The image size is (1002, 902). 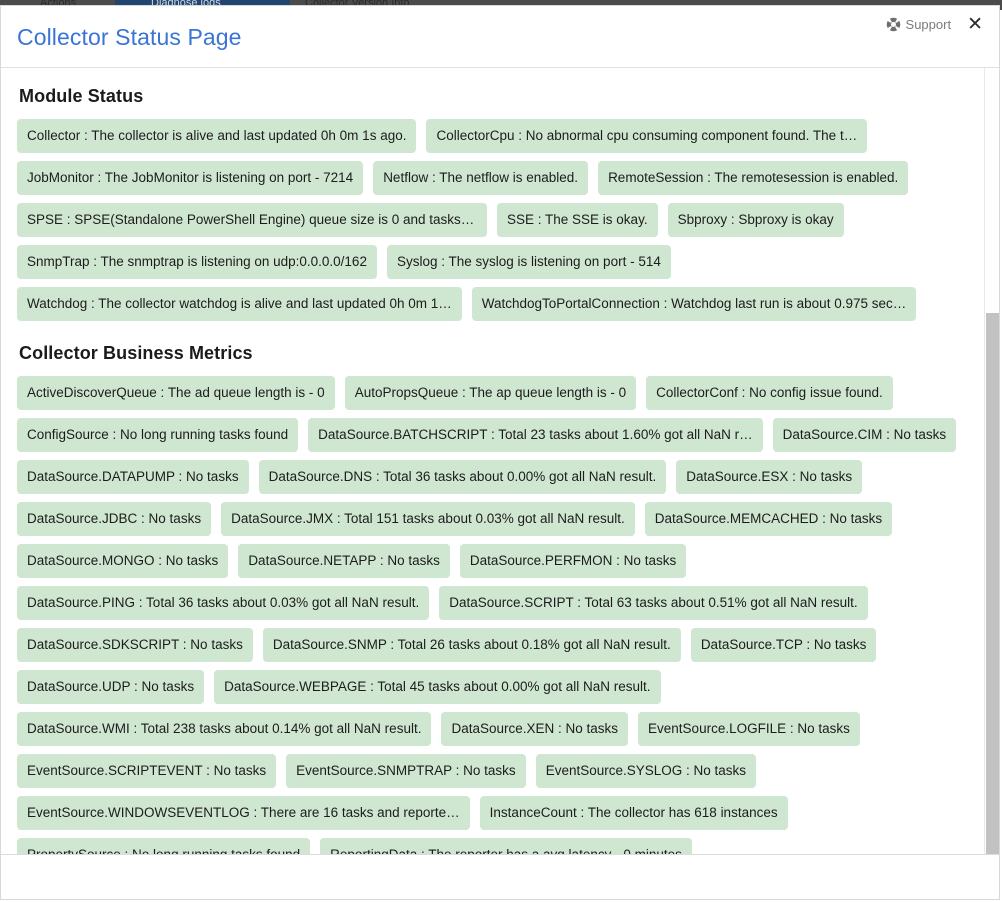 What do you see at coordinates (114, 519) in the screenshot?
I see `metric-pill: DataSource.JDBC : No tasks` at bounding box center [114, 519].